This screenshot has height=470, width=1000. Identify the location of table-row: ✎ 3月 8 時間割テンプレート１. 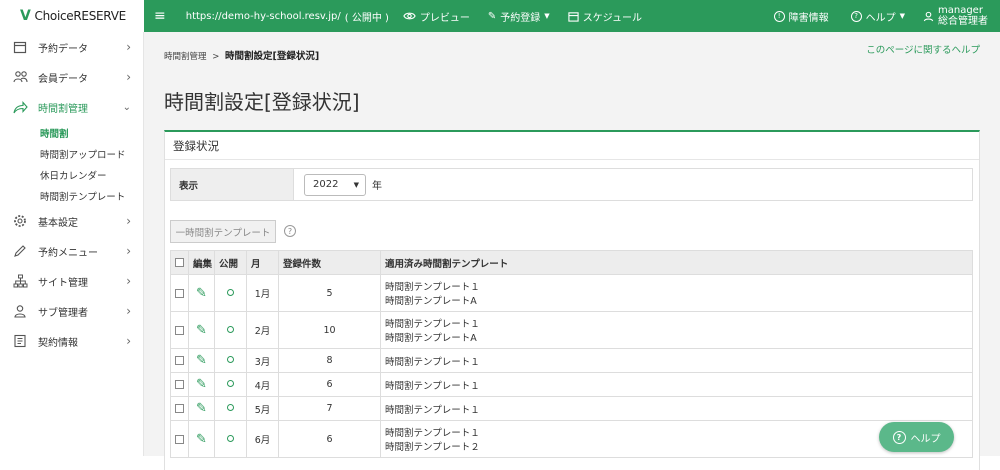
(571, 360).